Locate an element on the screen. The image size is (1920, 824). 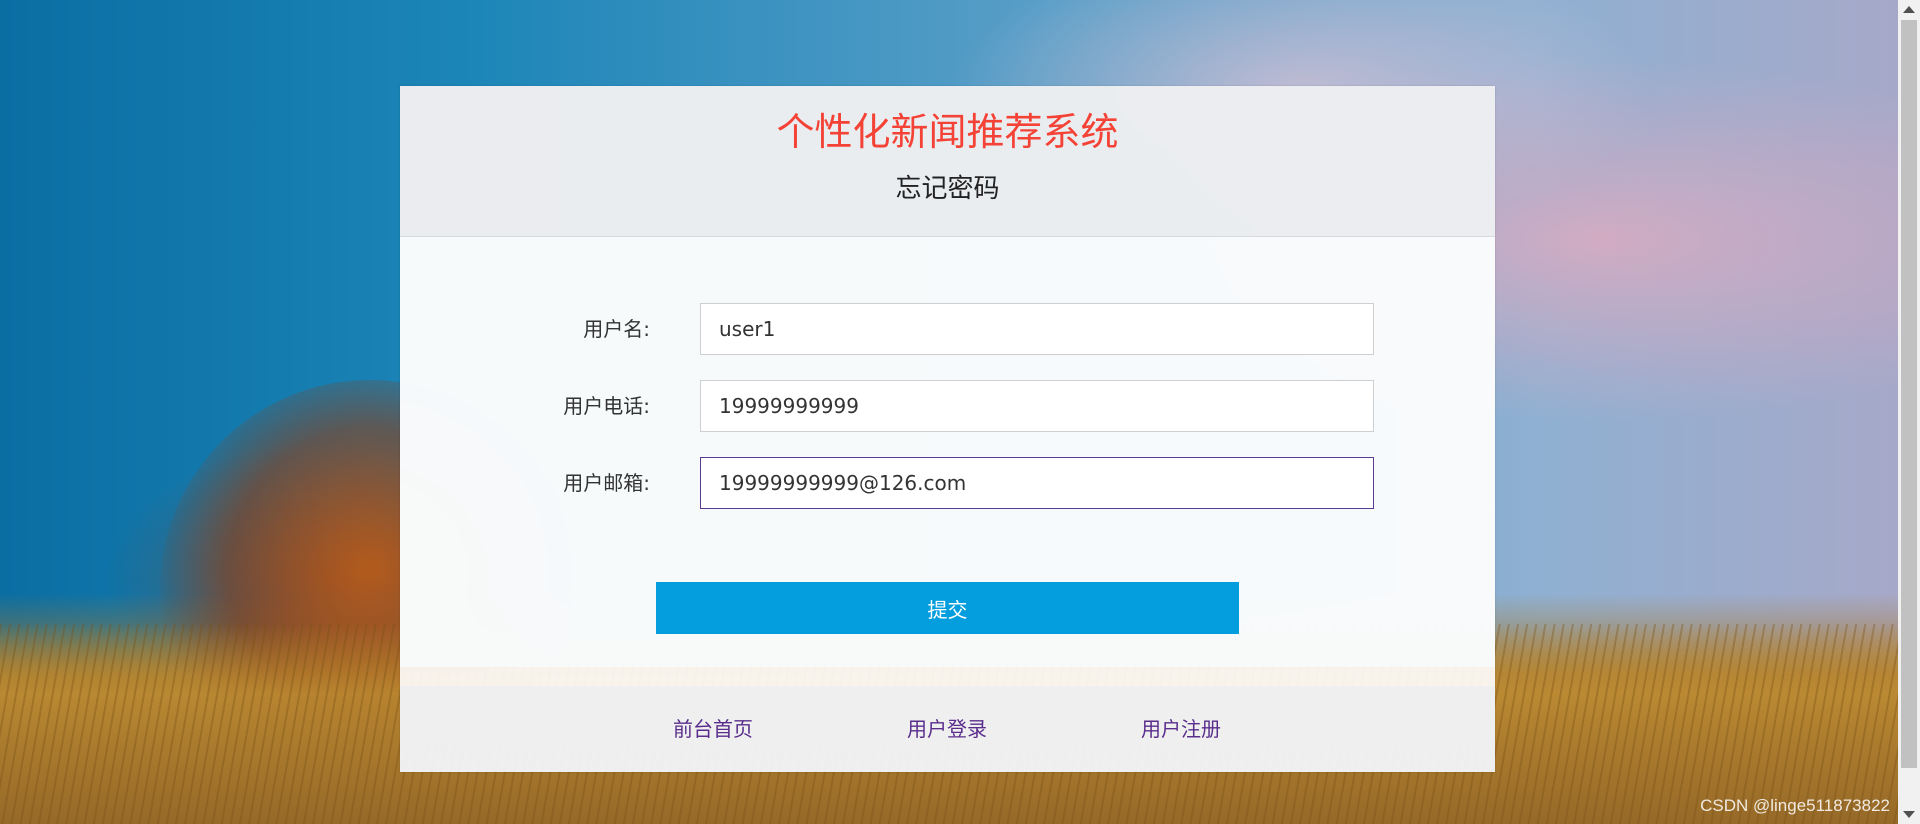
register-link: 用户注册 is located at coordinates (1181, 729).